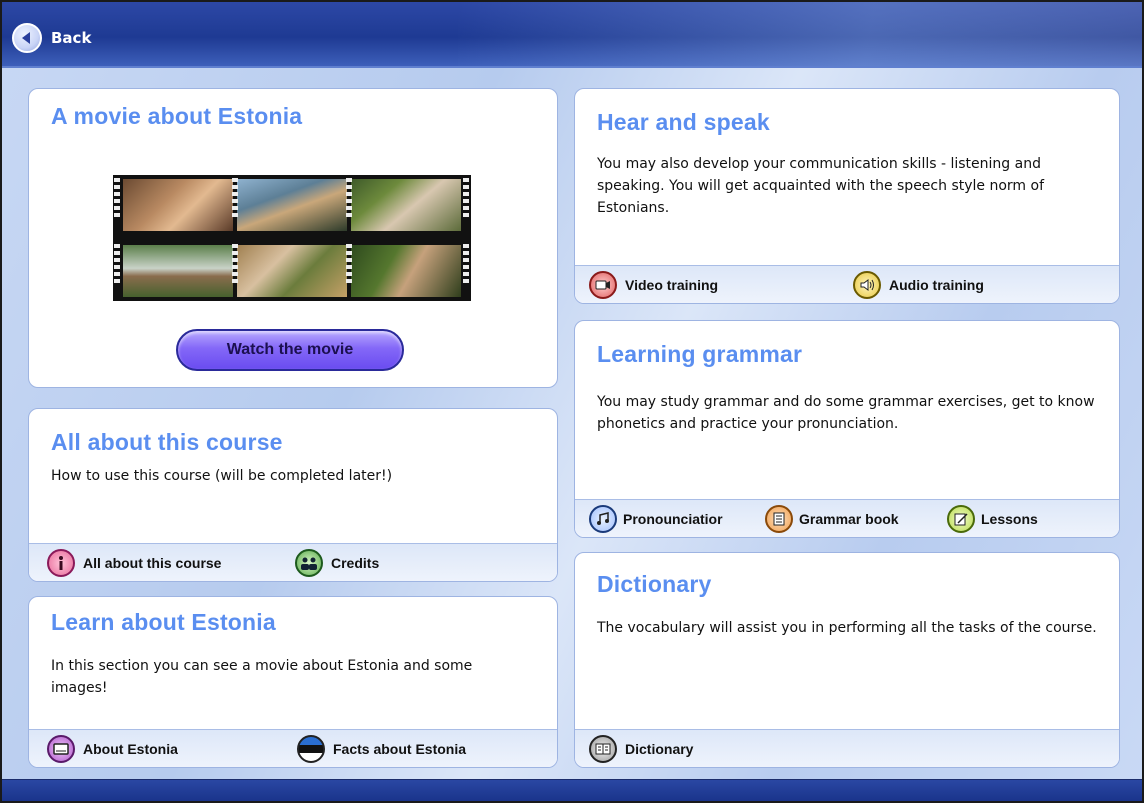 This screenshot has width=1144, height=803. What do you see at coordinates (167, 442) in the screenshot?
I see `about-course-title: All about this course` at bounding box center [167, 442].